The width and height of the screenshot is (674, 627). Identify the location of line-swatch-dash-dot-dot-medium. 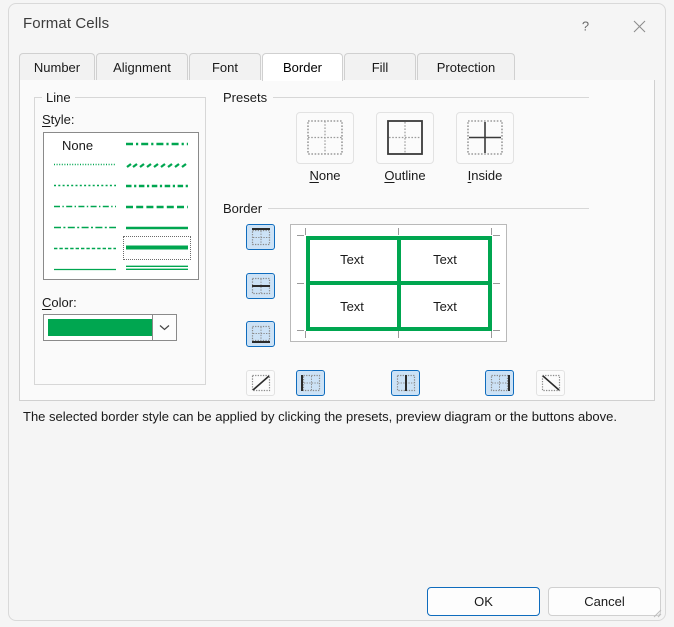
(157, 186).